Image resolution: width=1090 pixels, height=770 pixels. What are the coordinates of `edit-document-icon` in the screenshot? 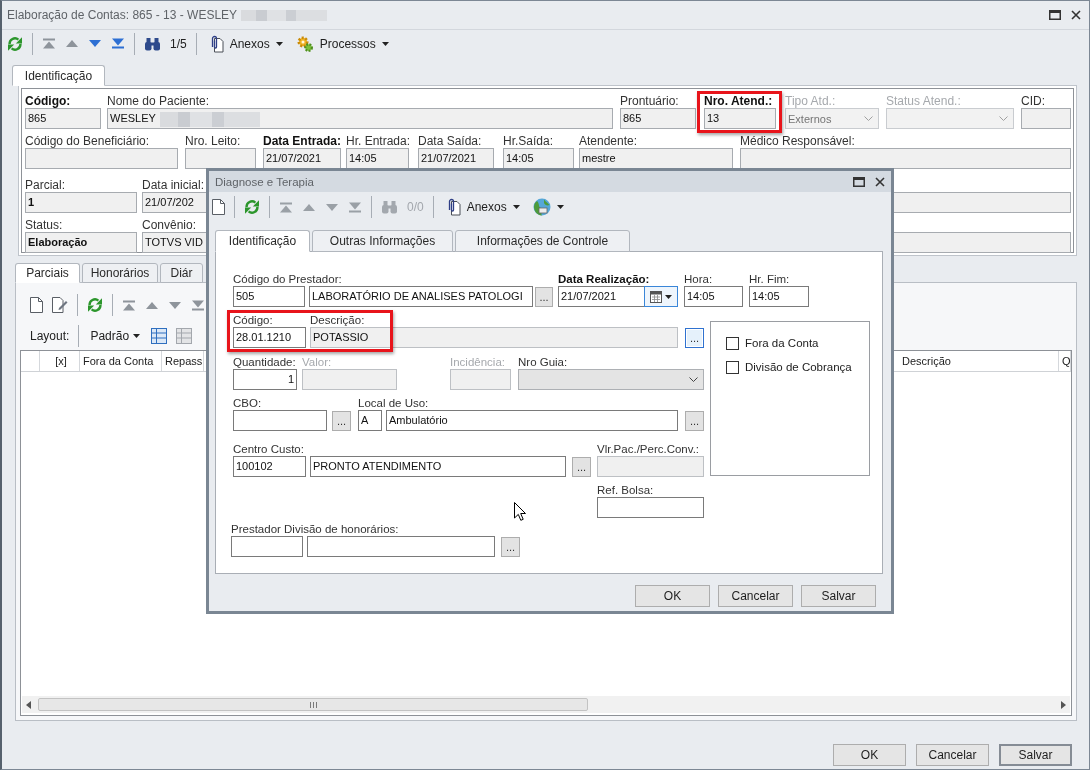 It's located at (60, 305).